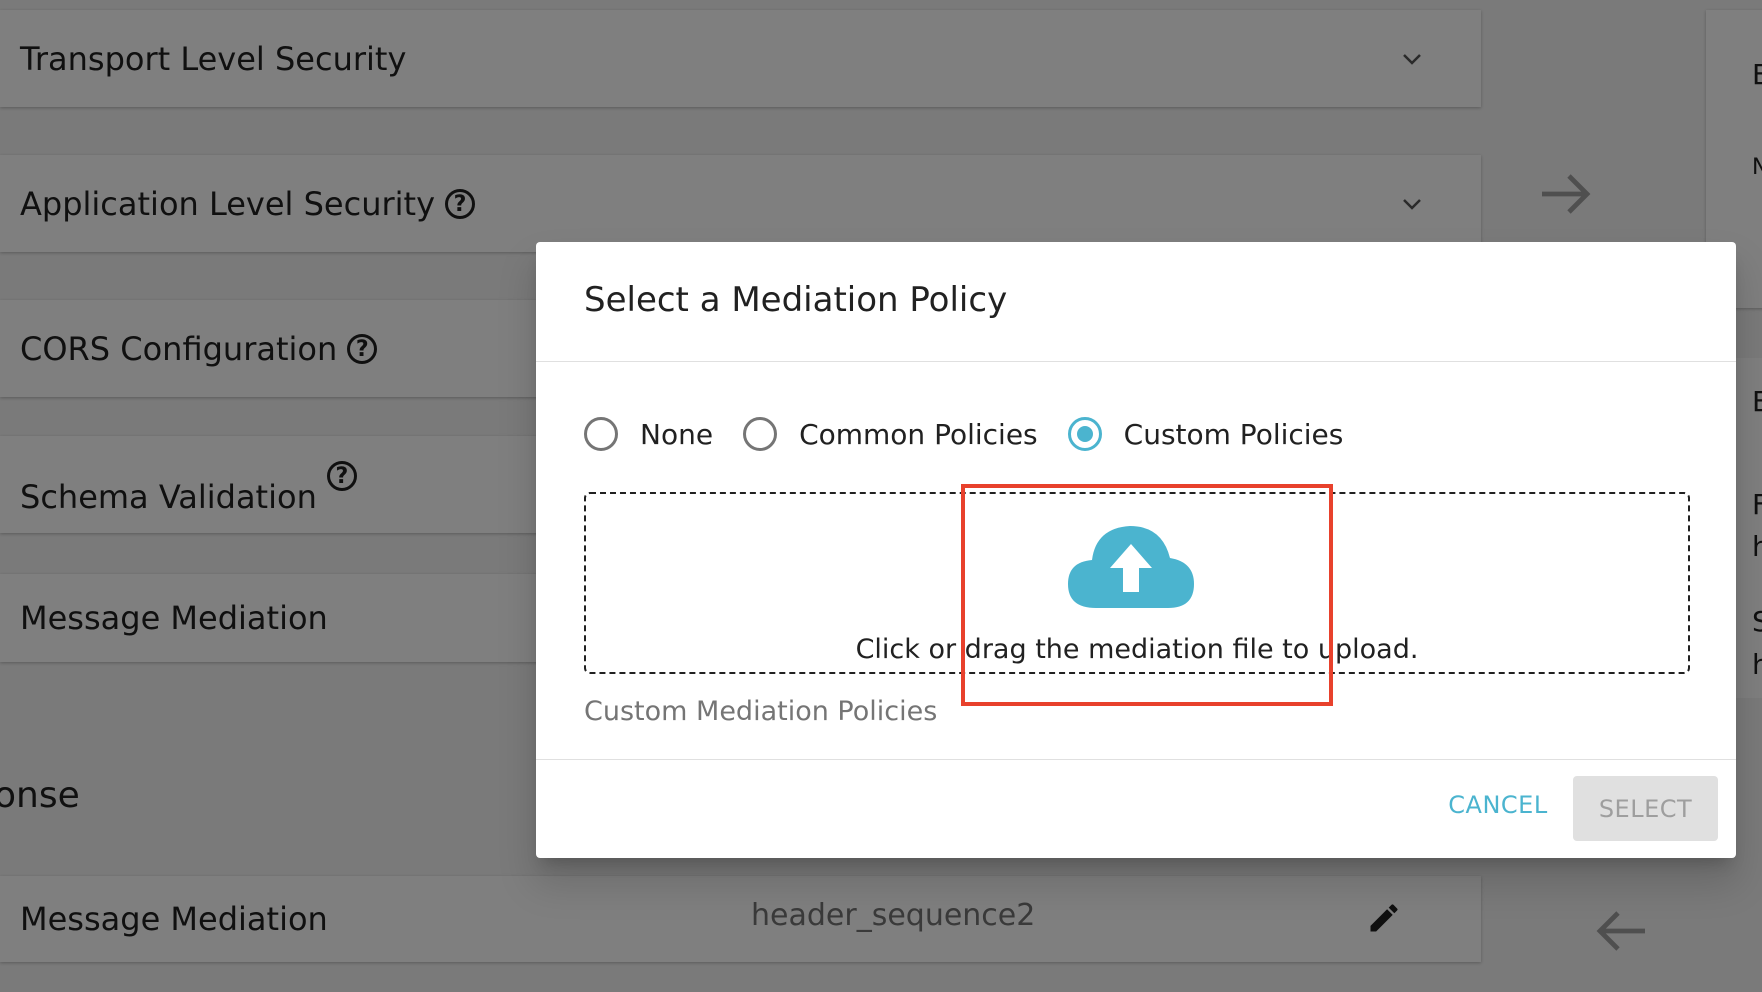  What do you see at coordinates (1084, 434) in the screenshot?
I see `radio-button-checked` at bounding box center [1084, 434].